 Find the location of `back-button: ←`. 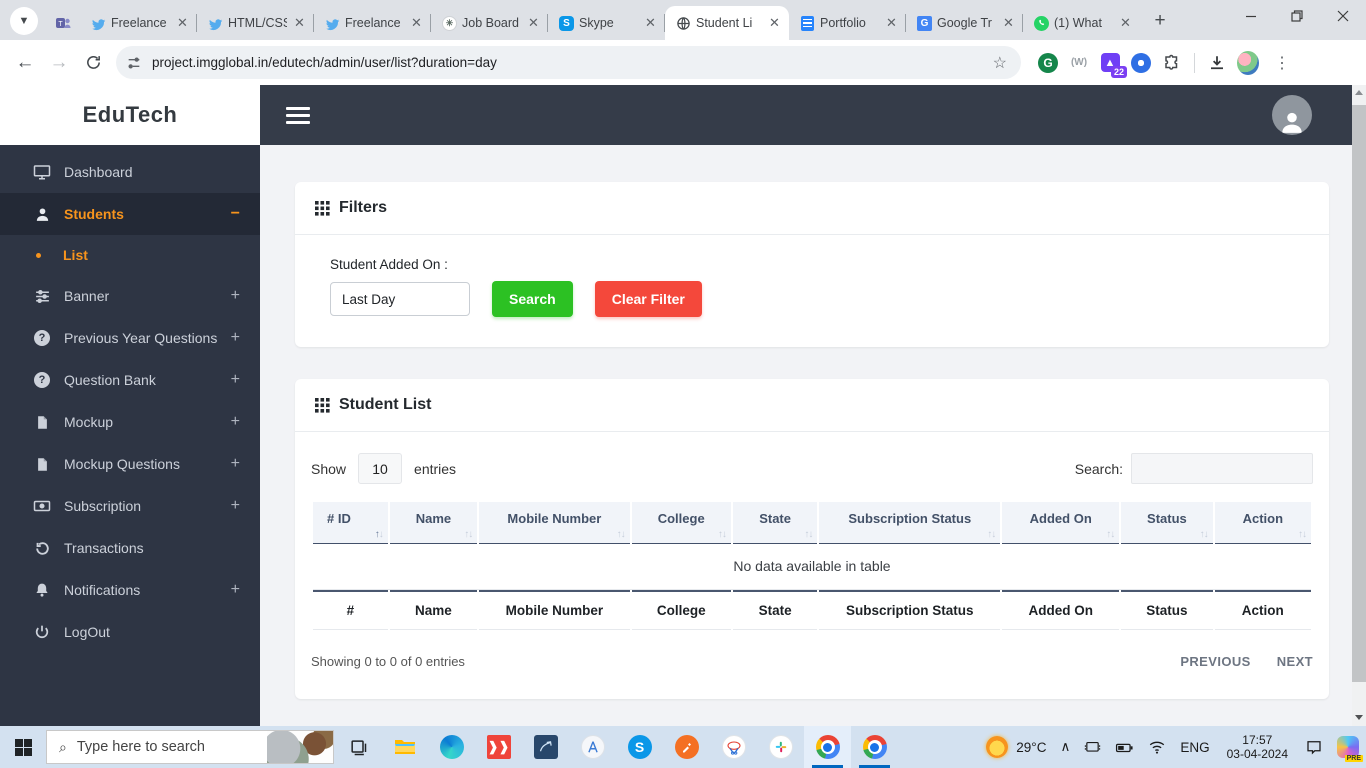

back-button: ← is located at coordinates (25, 63).